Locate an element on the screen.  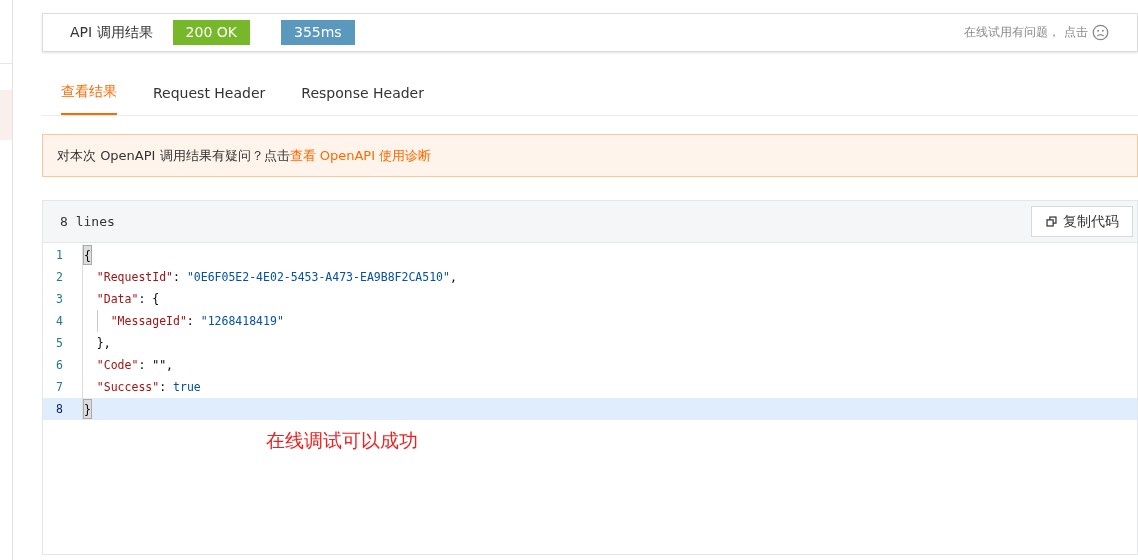
line-number: 3 is located at coordinates (59, 299).